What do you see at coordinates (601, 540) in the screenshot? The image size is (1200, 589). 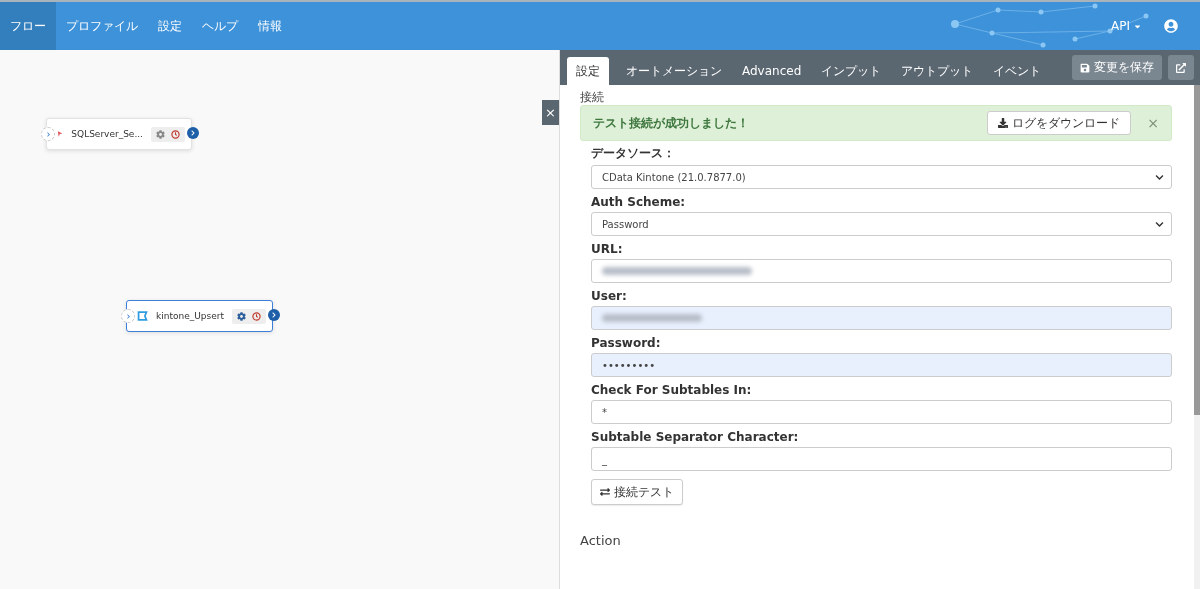 I see `section-title: Action` at bounding box center [601, 540].